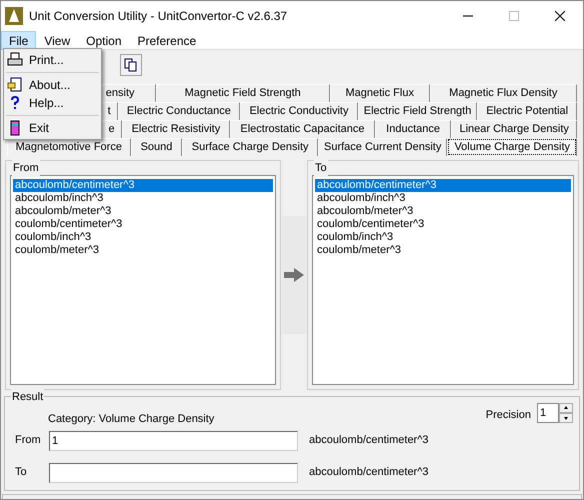  I want to click on category-tab: Magnetic Field Strength, so click(243, 93).